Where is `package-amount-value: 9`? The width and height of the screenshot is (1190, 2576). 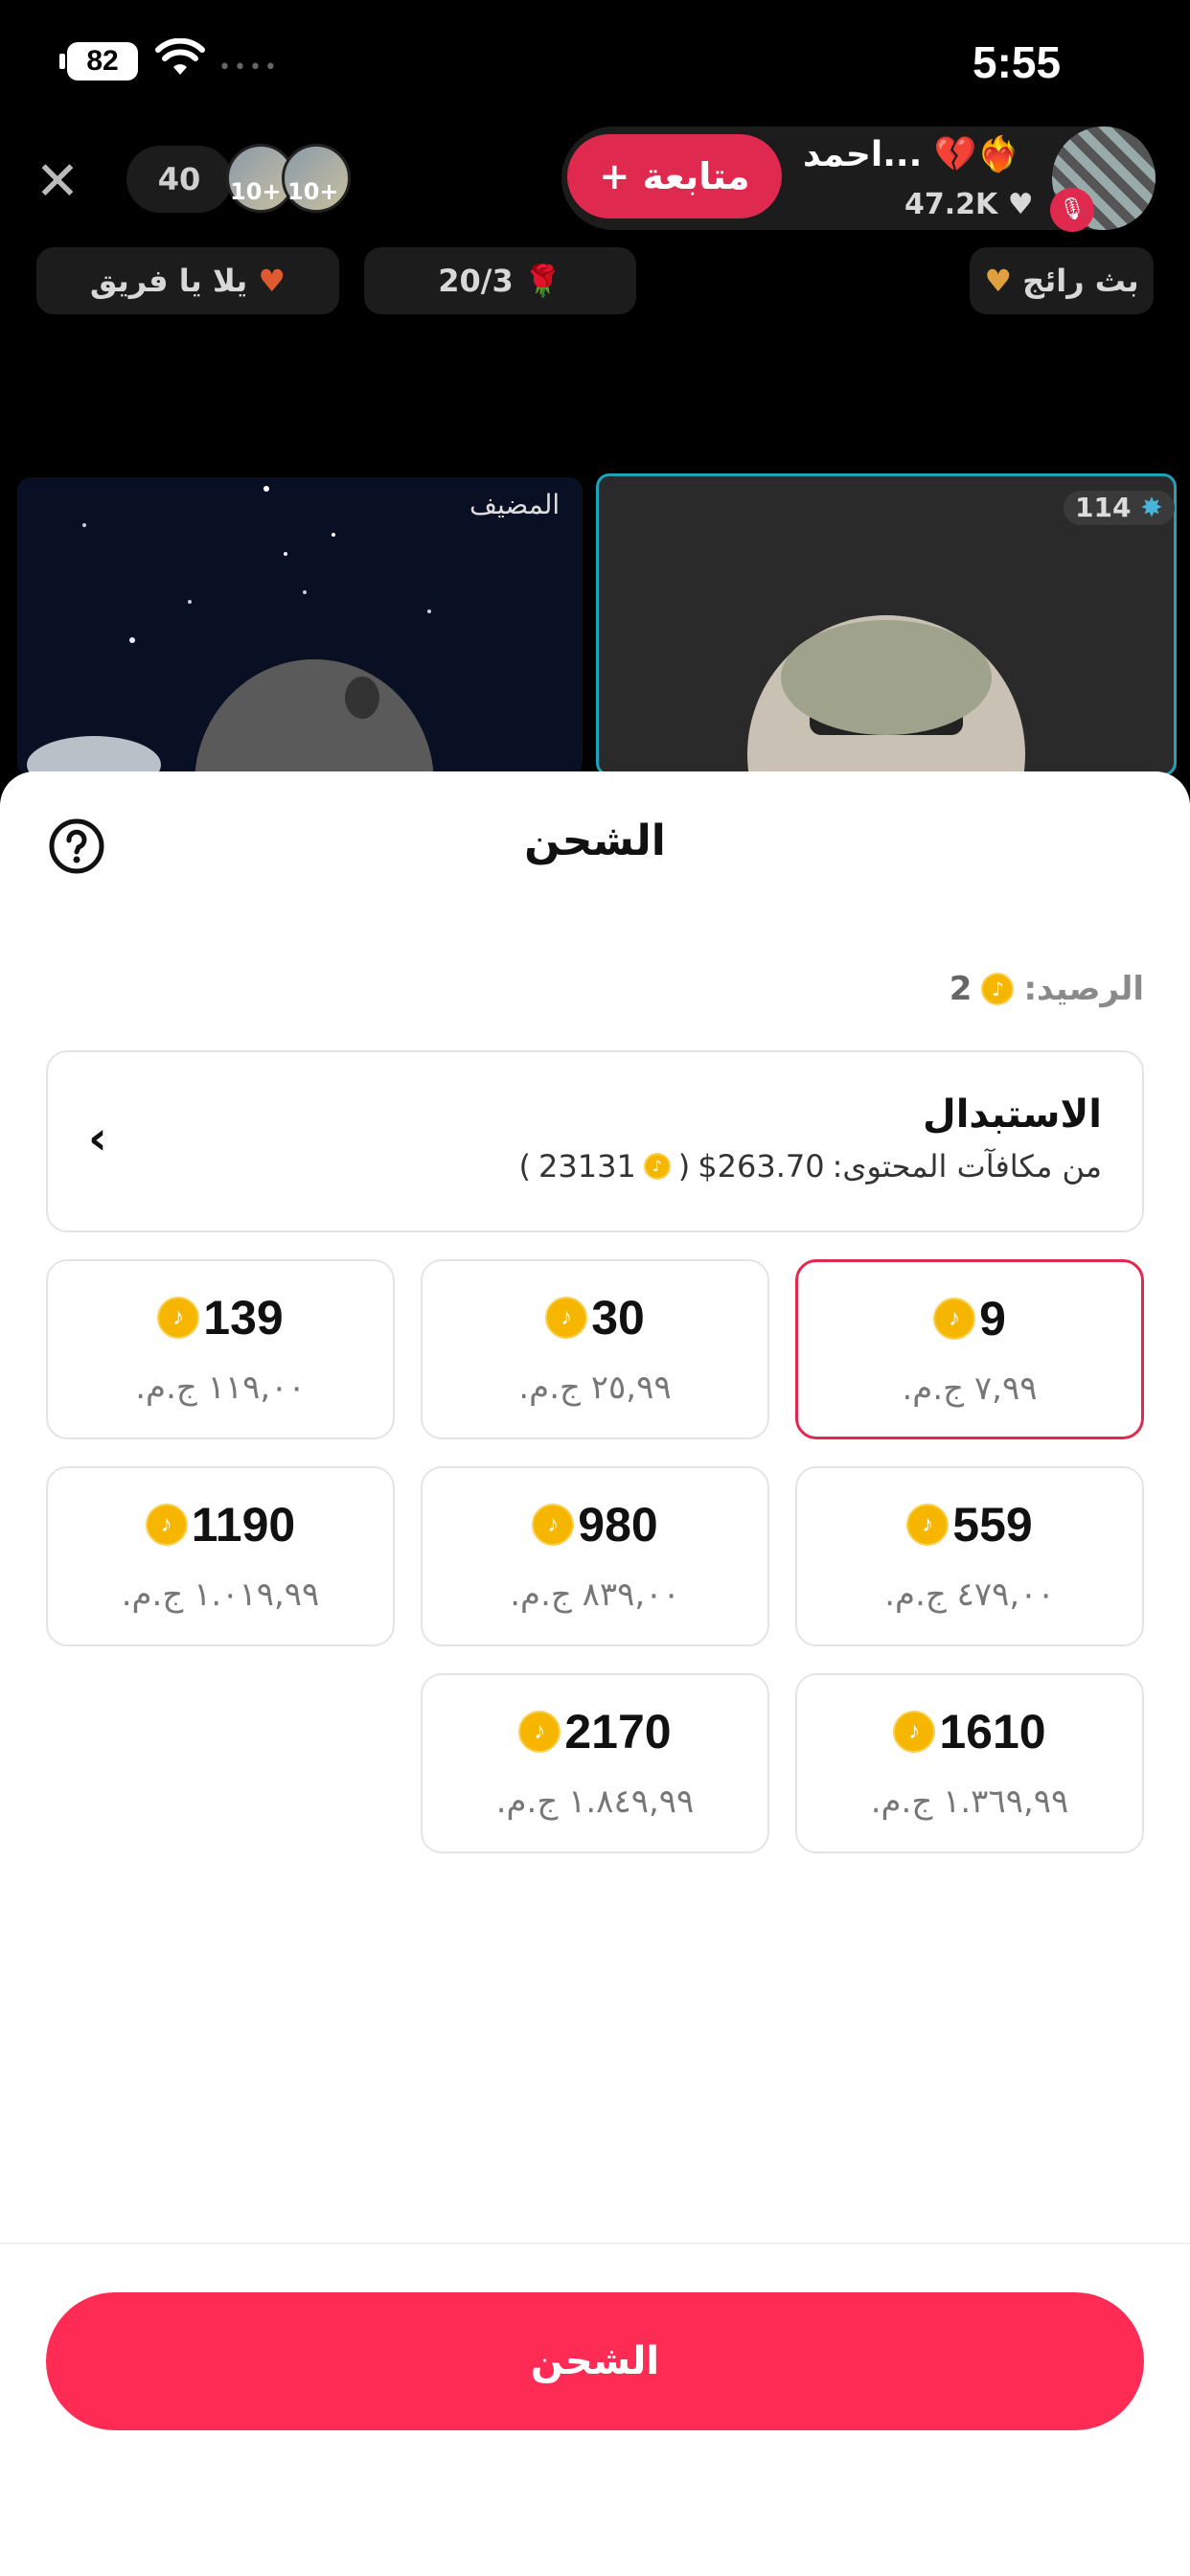 package-amount-value: 9 is located at coordinates (992, 1319).